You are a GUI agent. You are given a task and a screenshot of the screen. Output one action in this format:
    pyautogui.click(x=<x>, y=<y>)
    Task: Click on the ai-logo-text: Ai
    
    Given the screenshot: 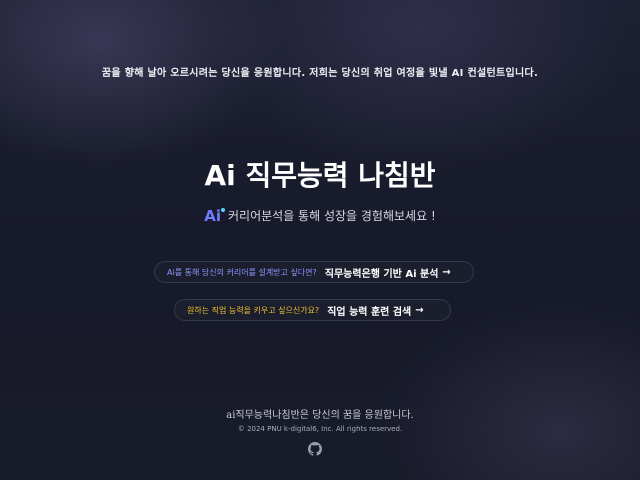 What is the action you would take?
    pyautogui.click(x=212, y=216)
    